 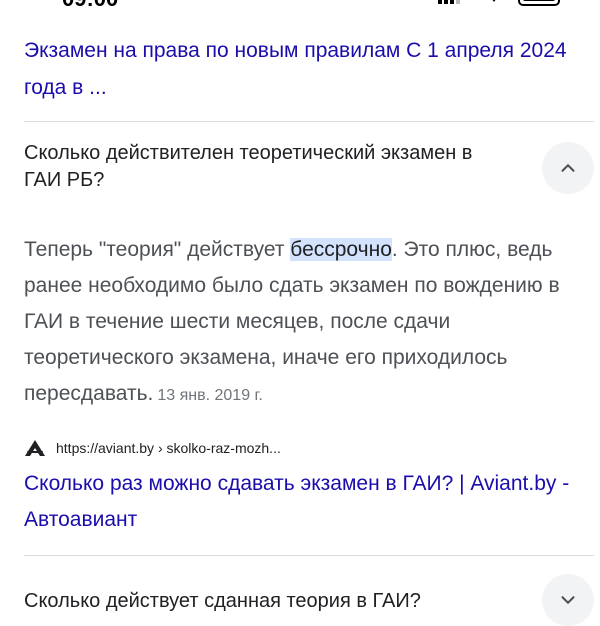 I want to click on battery-icon, so click(x=539, y=3).